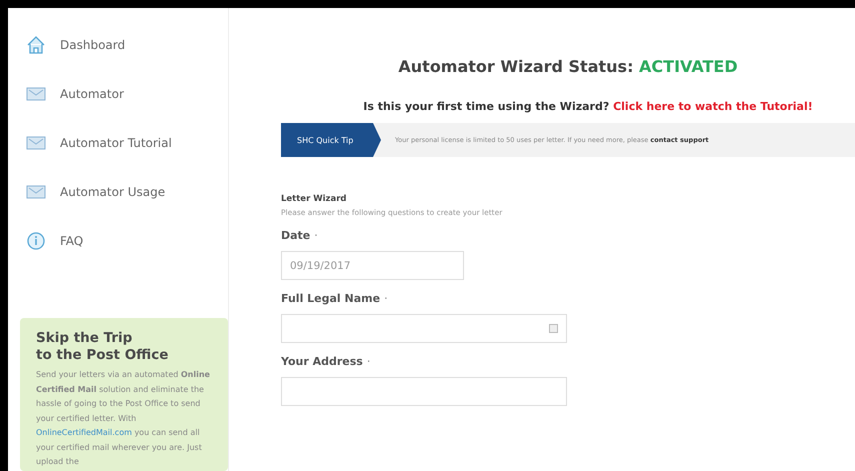  Describe the element at coordinates (36, 241) in the screenshot. I see `info-icon` at that location.